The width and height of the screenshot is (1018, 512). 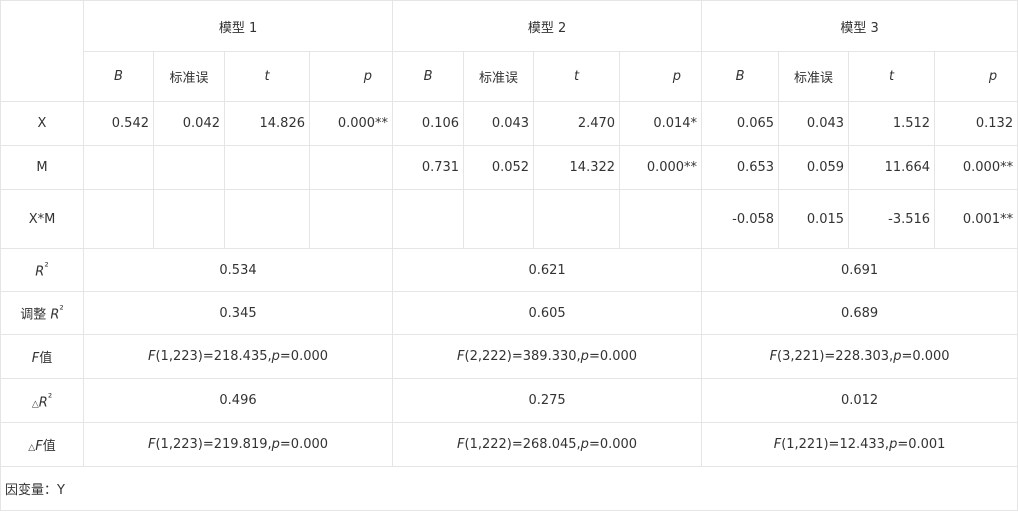 I want to click on adj-prefix: 调整, so click(x=35, y=315).